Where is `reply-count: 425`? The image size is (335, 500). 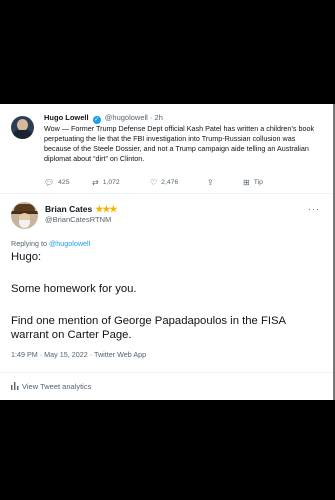
reply-count: 425 is located at coordinates (64, 182).